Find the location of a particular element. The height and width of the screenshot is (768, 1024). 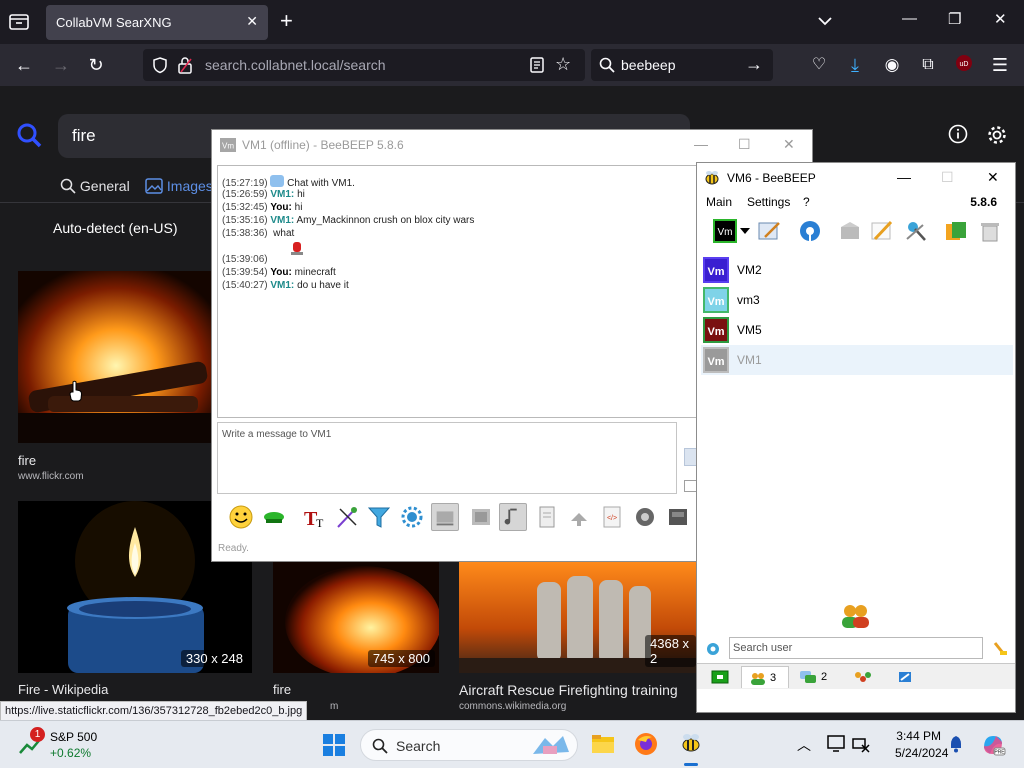

back-arrow-icon: ← is located at coordinates (24, 65).